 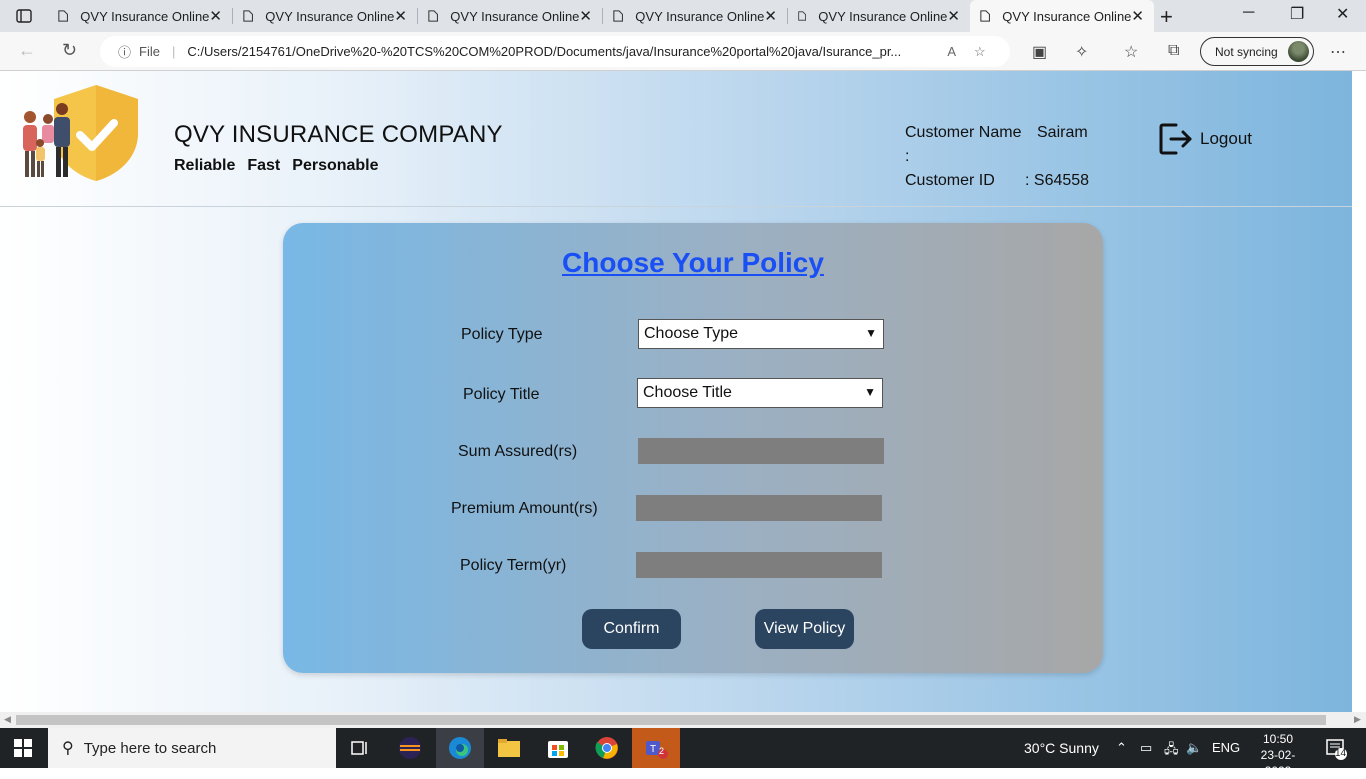 I want to click on teams-badge: 2, so click(x=662, y=751).